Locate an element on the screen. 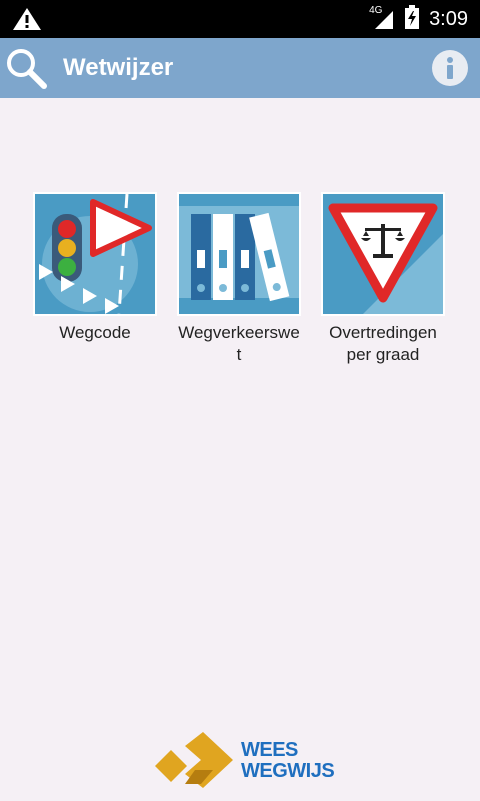 The image size is (480, 801). app-bar: Wetwijzer is located at coordinates (240, 68).